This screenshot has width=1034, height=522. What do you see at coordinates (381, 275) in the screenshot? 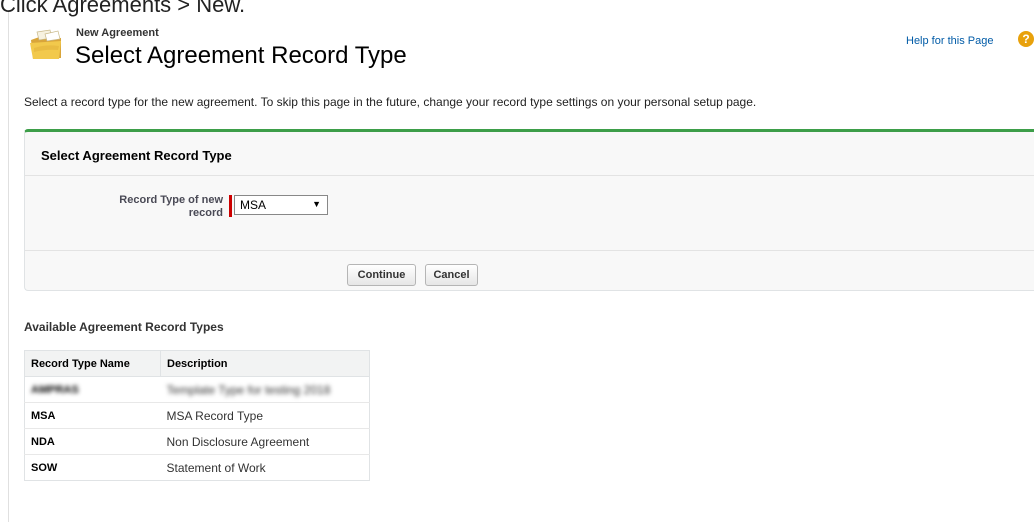
I see `continue-button: Continue` at bounding box center [381, 275].